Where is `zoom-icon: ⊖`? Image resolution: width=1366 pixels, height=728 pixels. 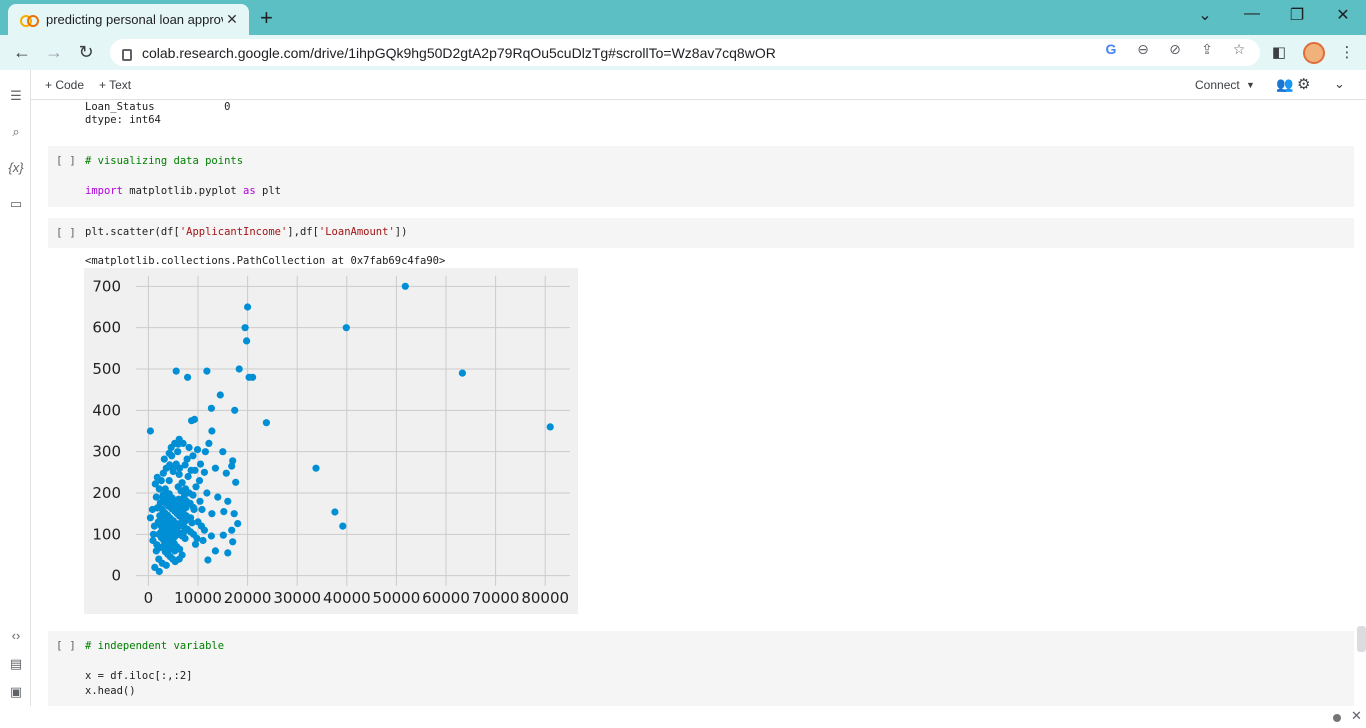
zoom-icon: ⊖ is located at coordinates (1143, 49).